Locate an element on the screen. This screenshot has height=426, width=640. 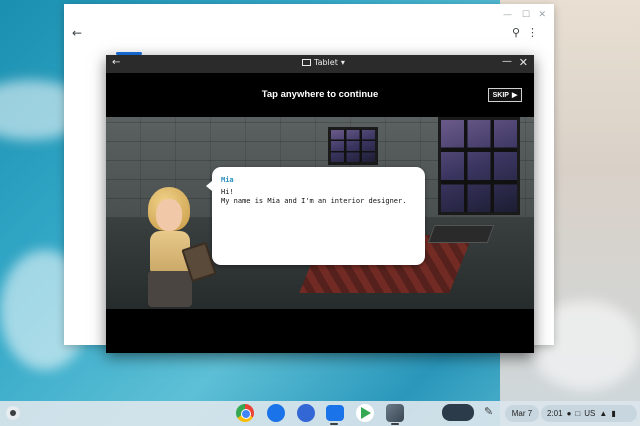
holding-space-tray is located at coordinates (458, 412).